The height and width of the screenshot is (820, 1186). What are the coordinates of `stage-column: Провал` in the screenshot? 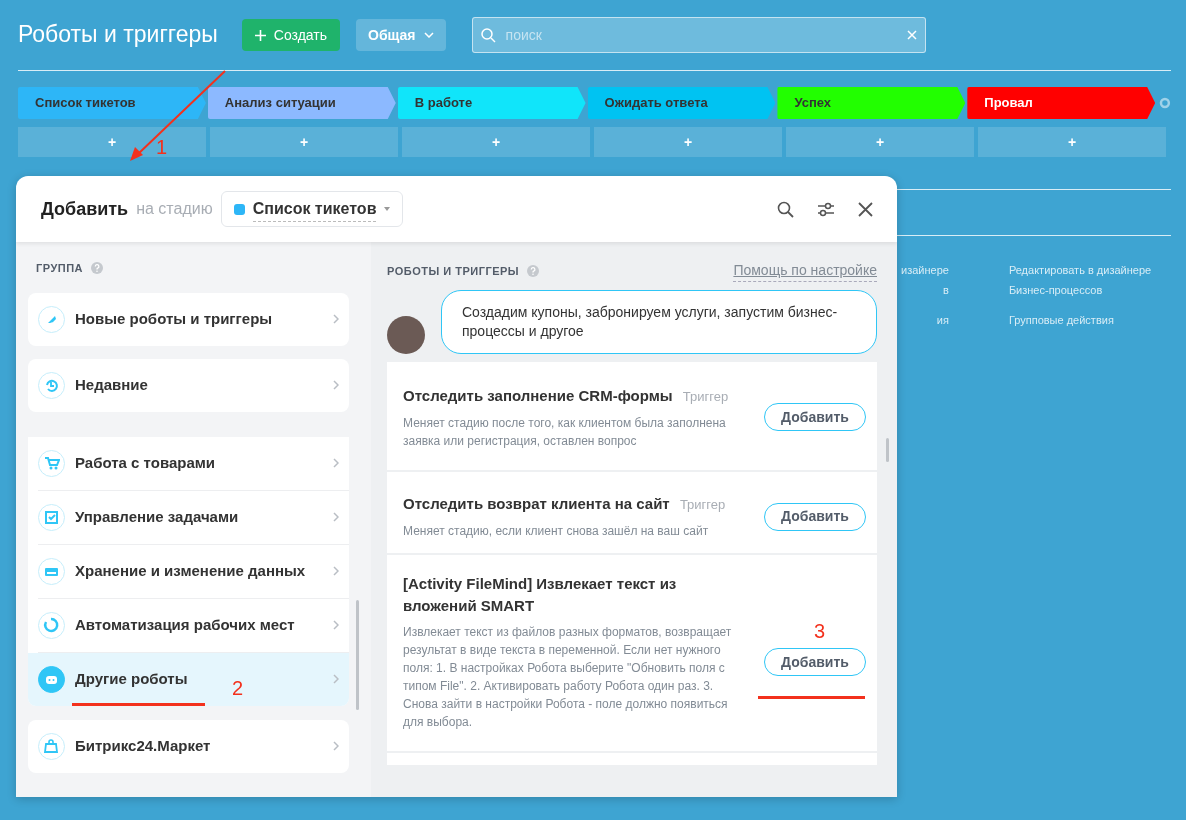 It's located at (1061, 103).